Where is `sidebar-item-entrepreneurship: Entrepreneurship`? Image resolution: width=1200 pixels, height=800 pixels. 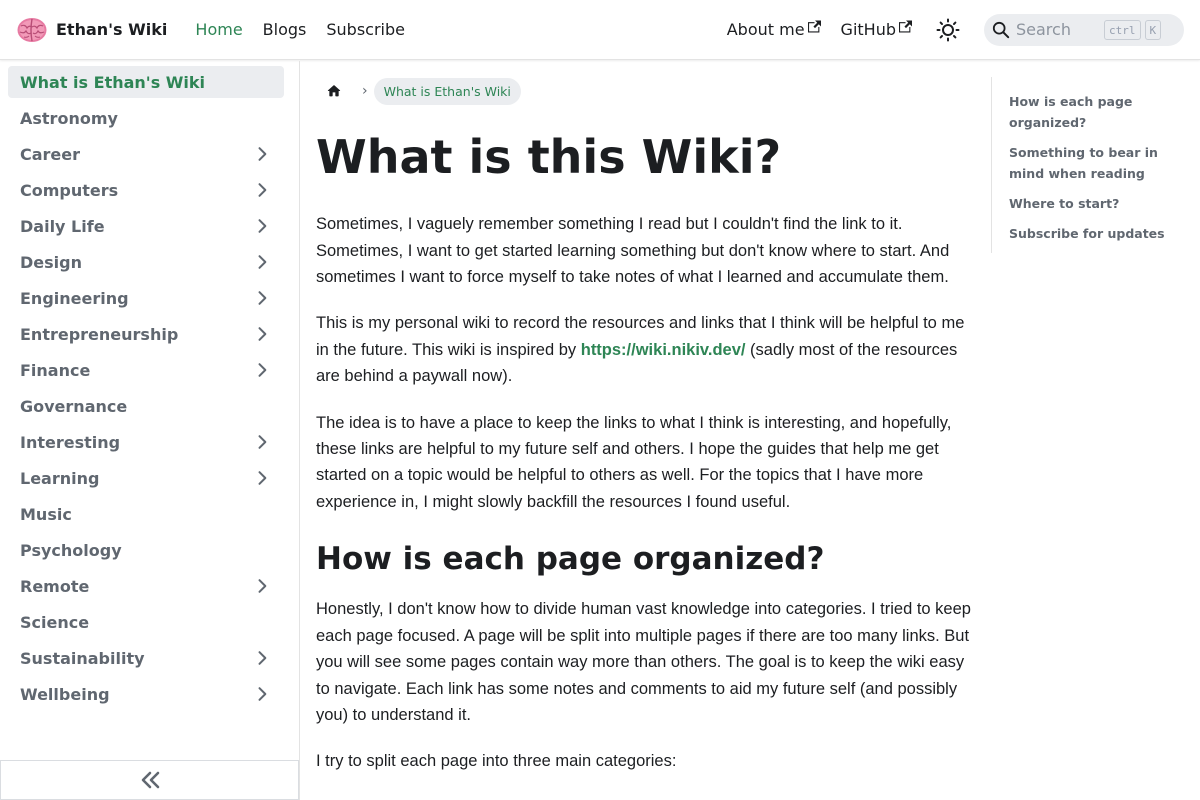
sidebar-item-entrepreneurship: Entrepreneurship is located at coordinates (146, 334).